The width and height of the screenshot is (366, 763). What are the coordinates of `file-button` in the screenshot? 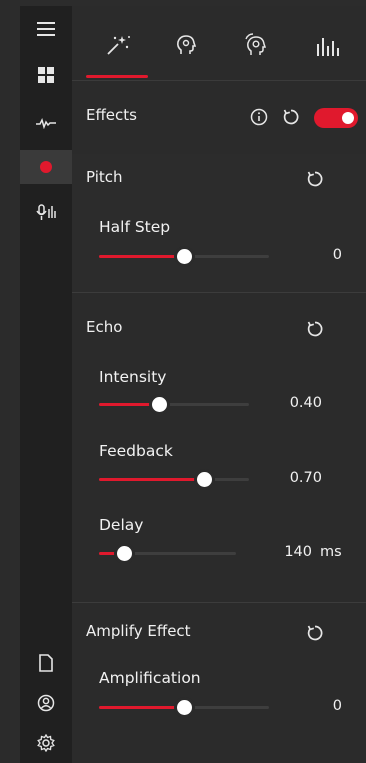 It's located at (46, 663).